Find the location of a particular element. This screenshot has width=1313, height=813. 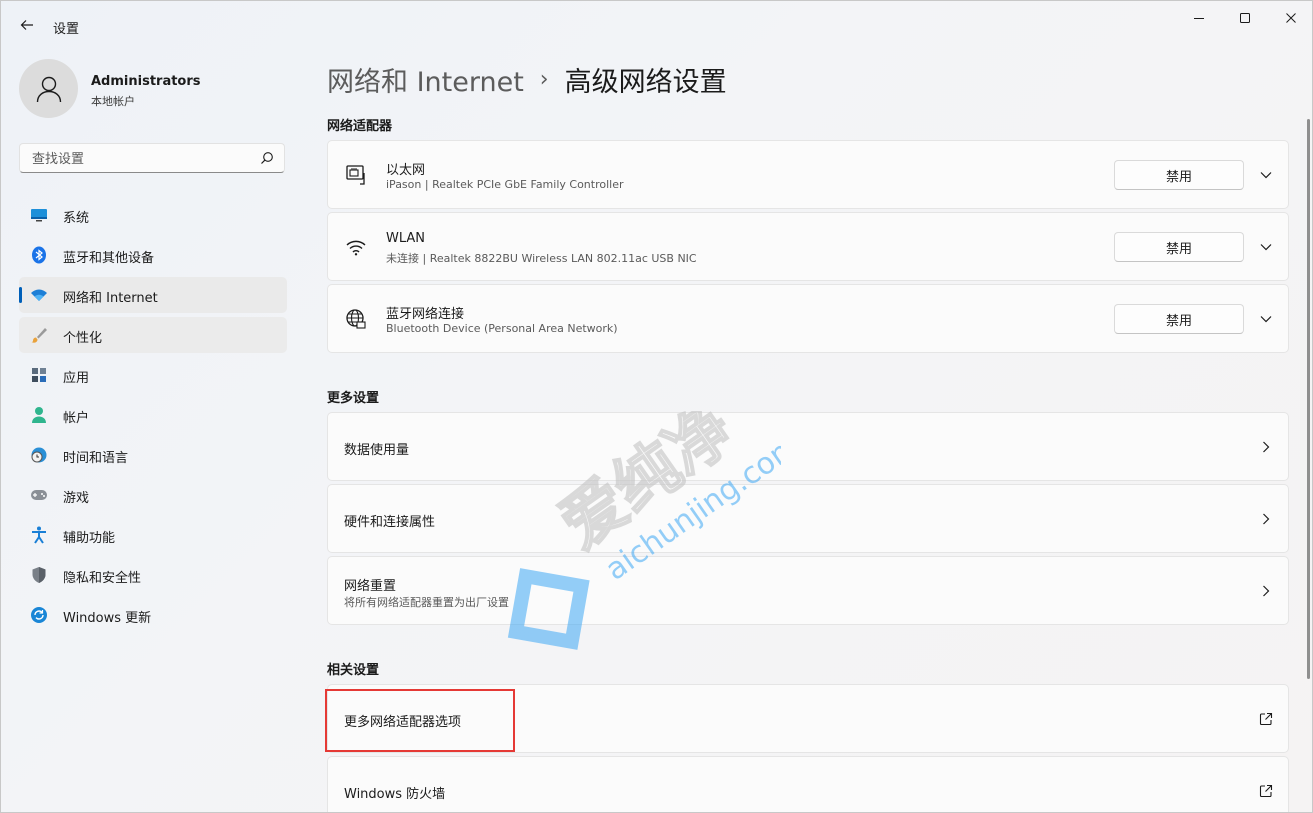

sidebar-item-gaming: 游戏 is located at coordinates (153, 495).